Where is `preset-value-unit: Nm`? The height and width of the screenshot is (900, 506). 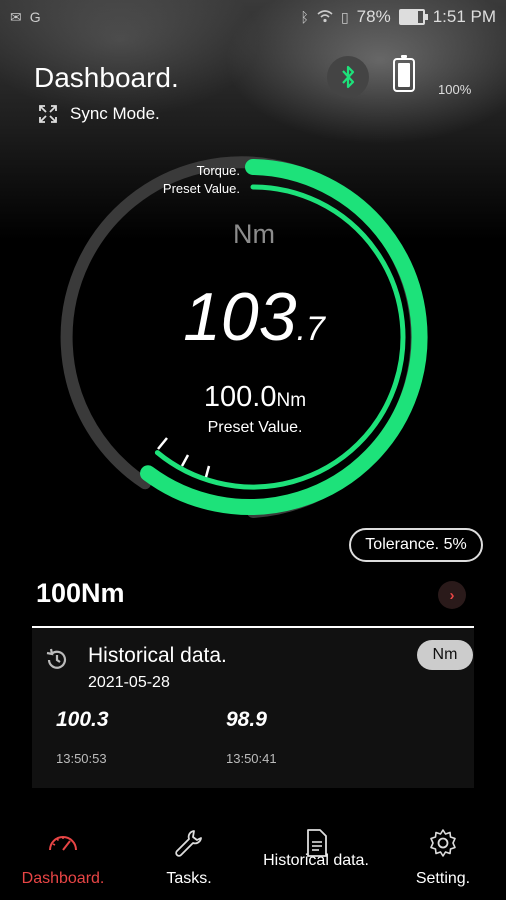
preset-value-unit: Nm is located at coordinates (292, 400).